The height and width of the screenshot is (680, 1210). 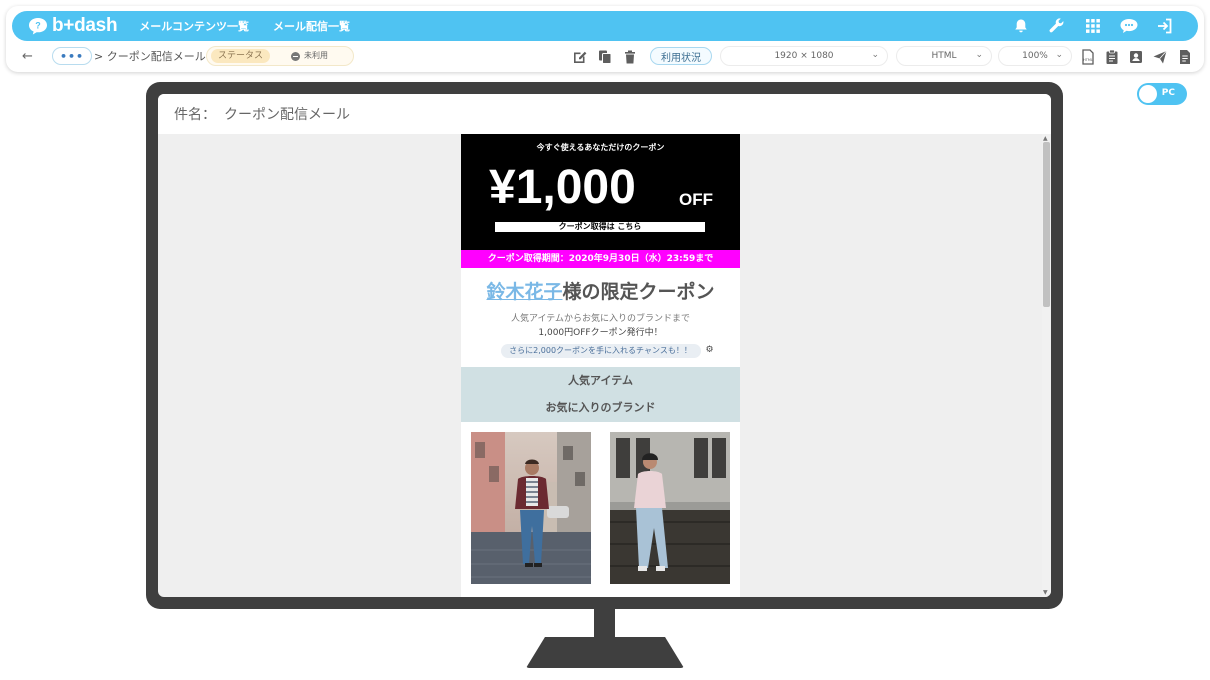 What do you see at coordinates (287, 115) in the screenshot?
I see `subject-value: クーポン配信メール` at bounding box center [287, 115].